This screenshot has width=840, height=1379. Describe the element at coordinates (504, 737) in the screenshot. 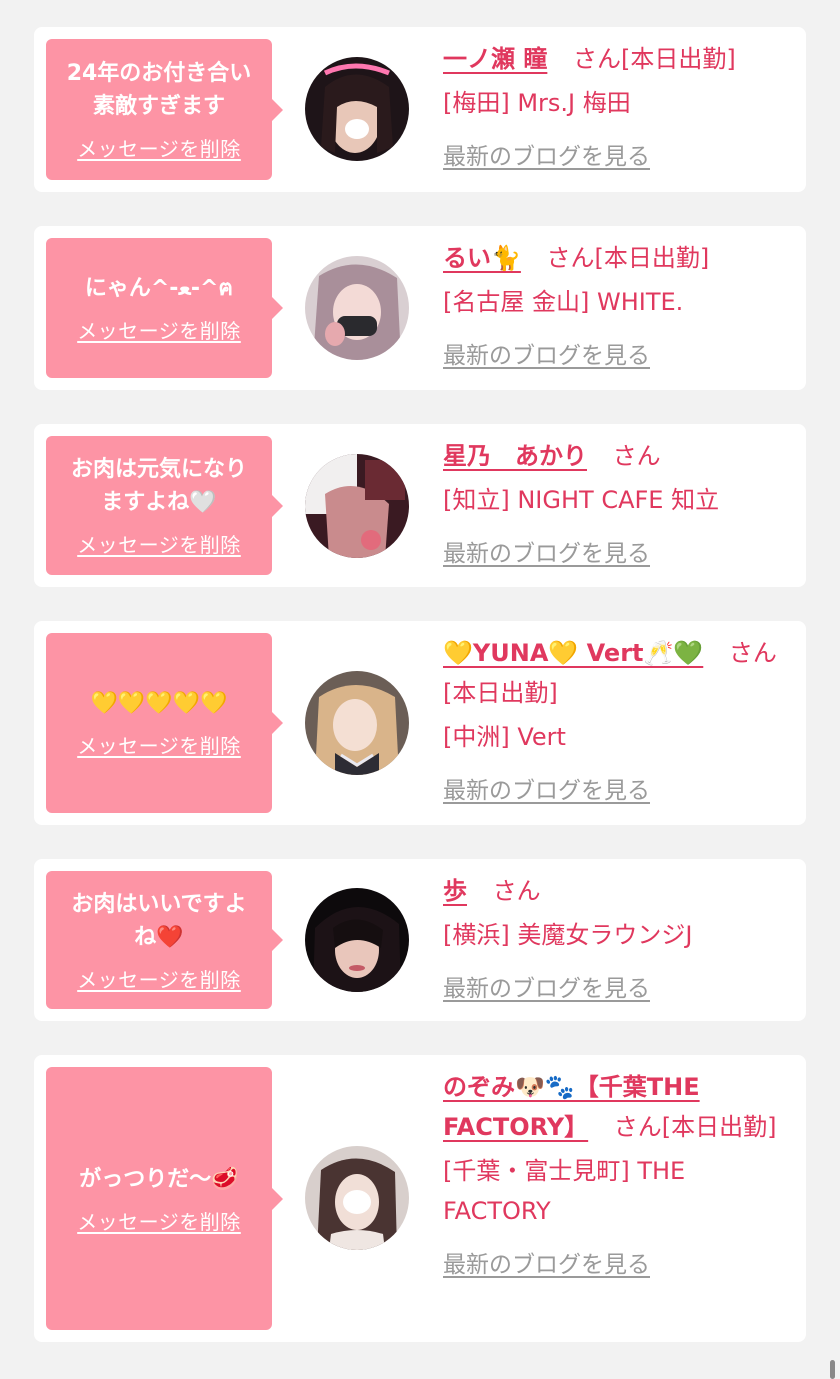

I see `shop-name: [中洲] Vert` at that location.